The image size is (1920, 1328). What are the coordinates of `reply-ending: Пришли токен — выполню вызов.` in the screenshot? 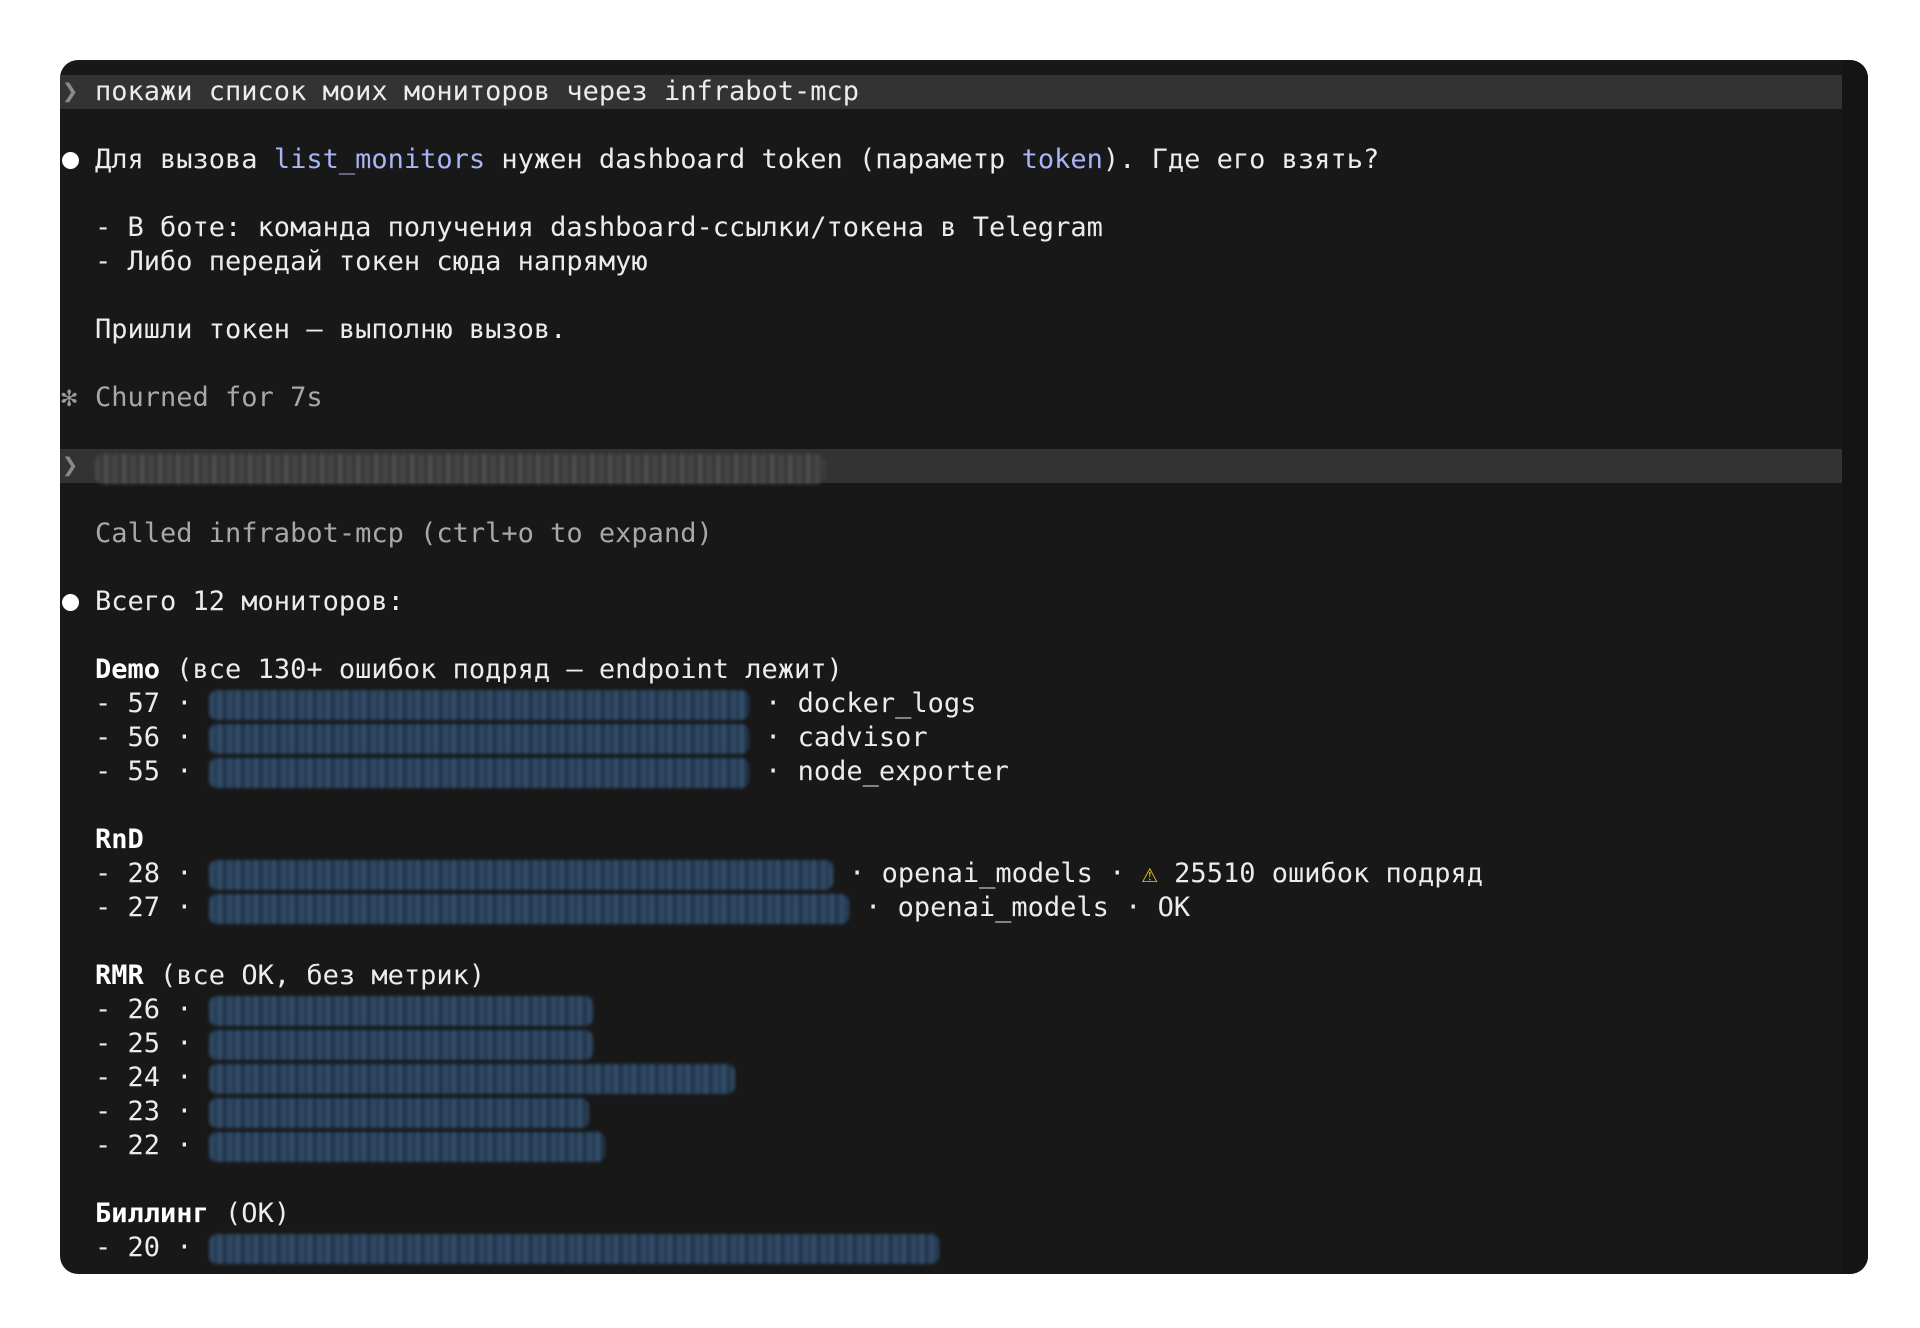 It's located at (331, 329).